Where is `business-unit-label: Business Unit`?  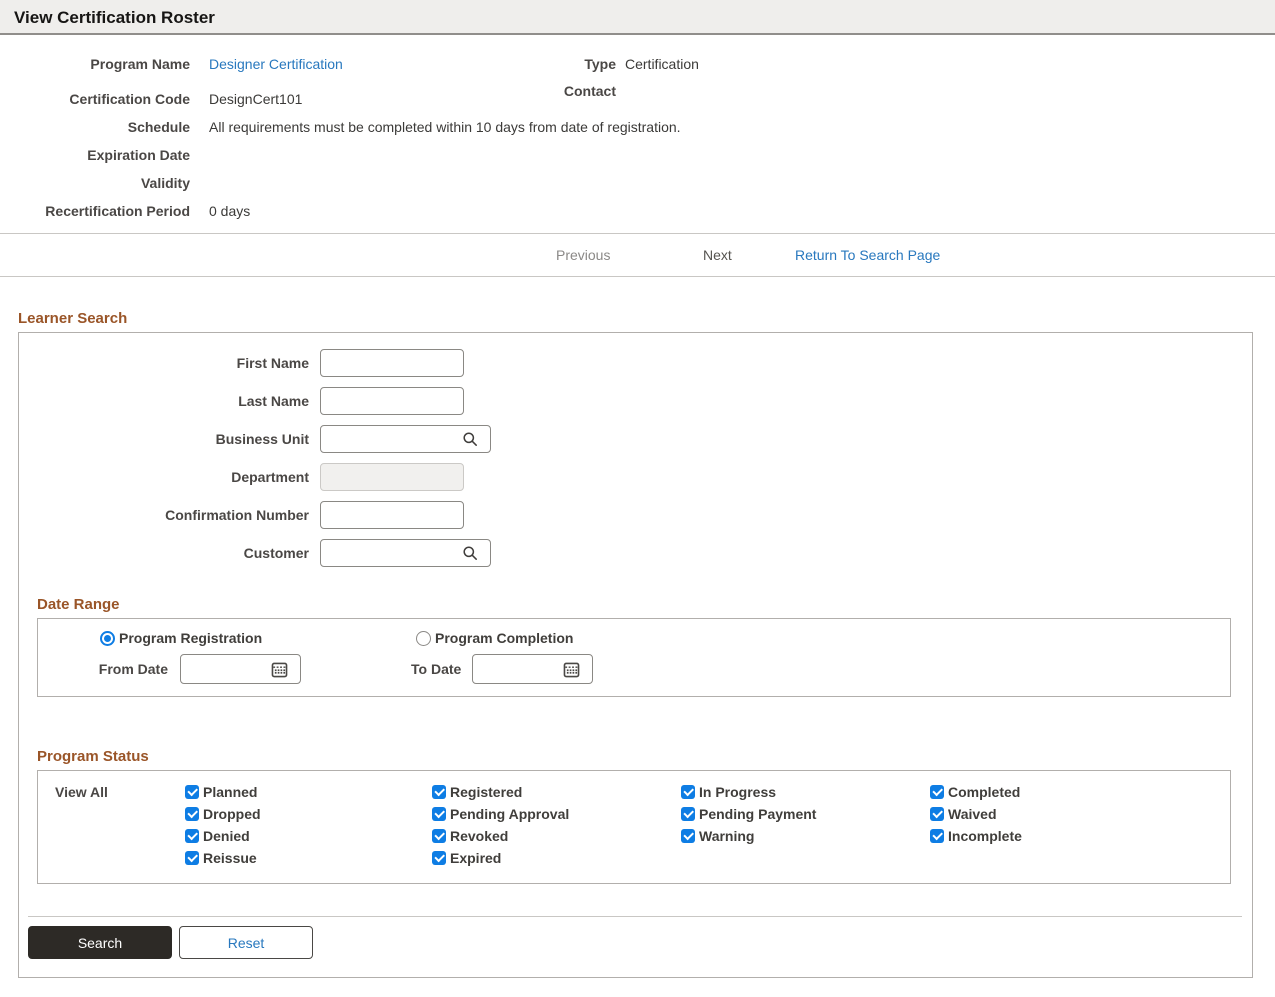 business-unit-label: Business Unit is located at coordinates (262, 439).